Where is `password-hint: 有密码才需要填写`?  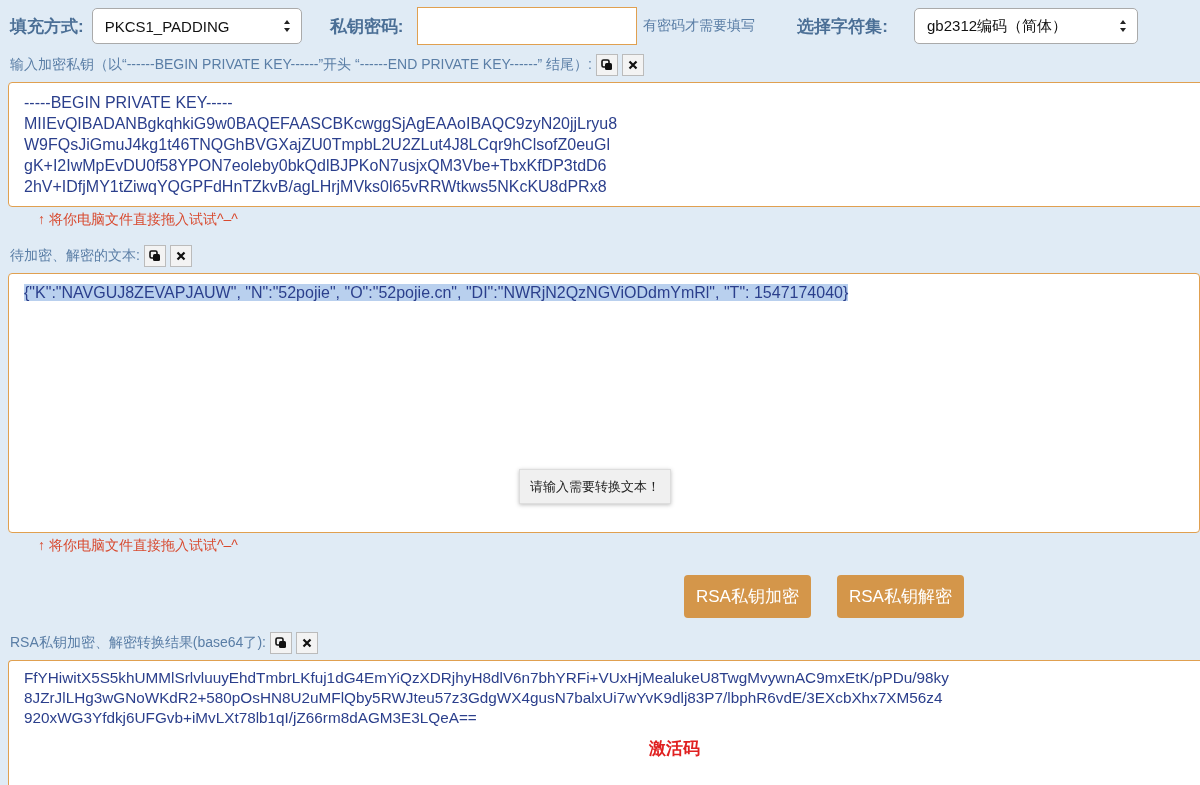 password-hint: 有密码才需要填写 is located at coordinates (699, 26).